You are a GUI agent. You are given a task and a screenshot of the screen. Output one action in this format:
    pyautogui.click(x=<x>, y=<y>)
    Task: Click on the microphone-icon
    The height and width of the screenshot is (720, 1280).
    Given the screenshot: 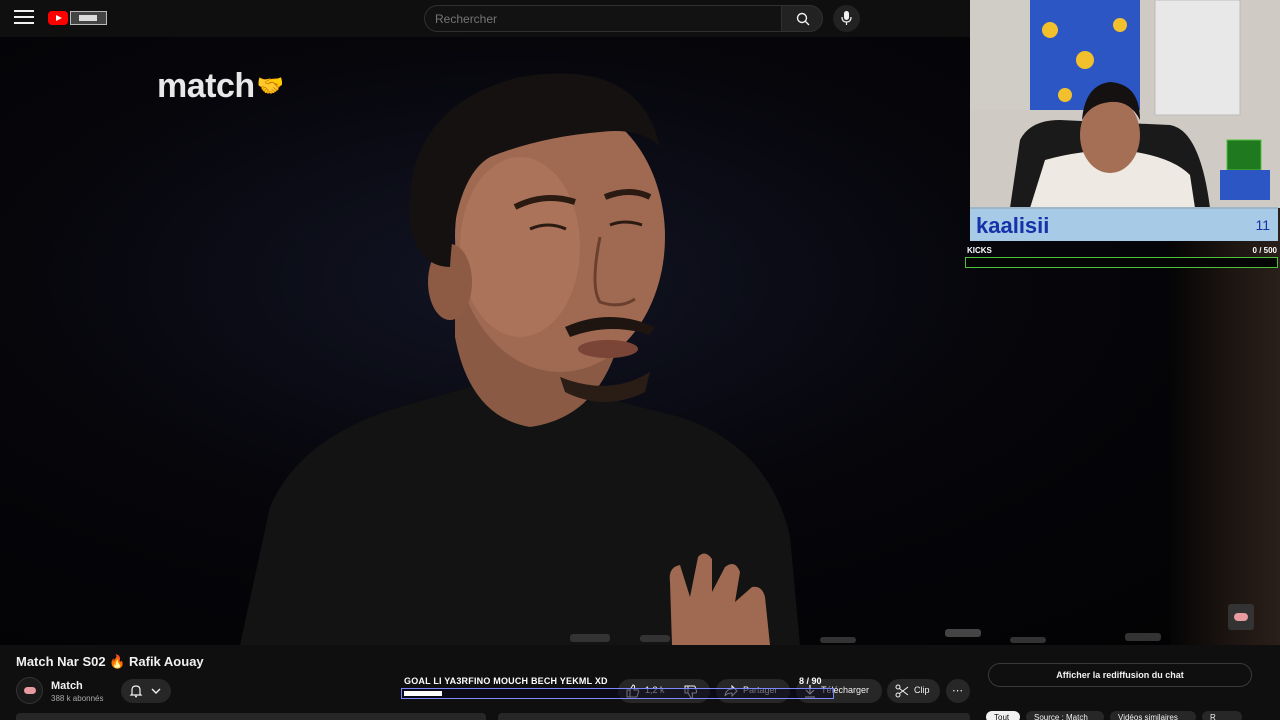 What is the action you would take?
    pyautogui.click(x=846, y=18)
    